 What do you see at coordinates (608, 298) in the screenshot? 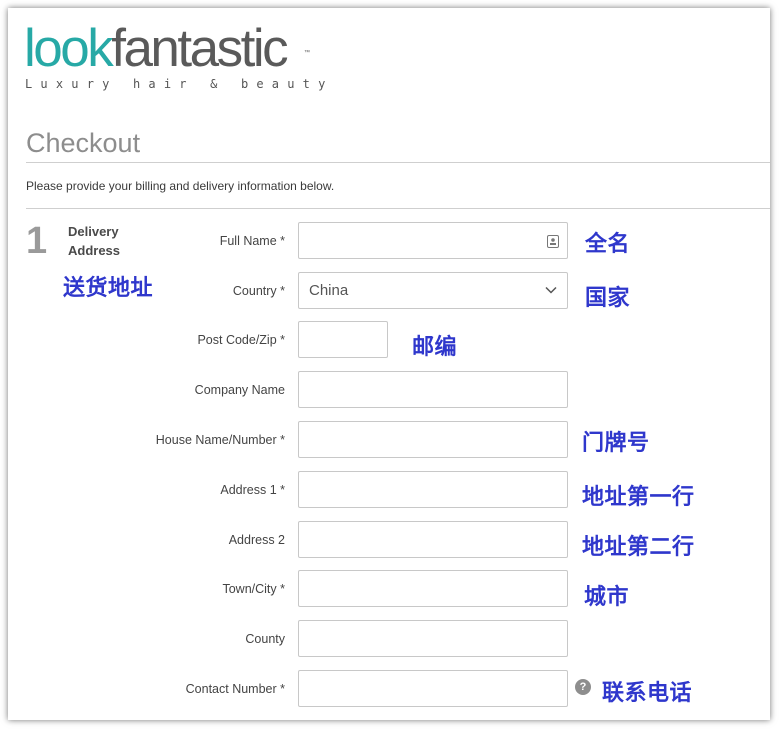
I see `annotation-country: 国家` at bounding box center [608, 298].